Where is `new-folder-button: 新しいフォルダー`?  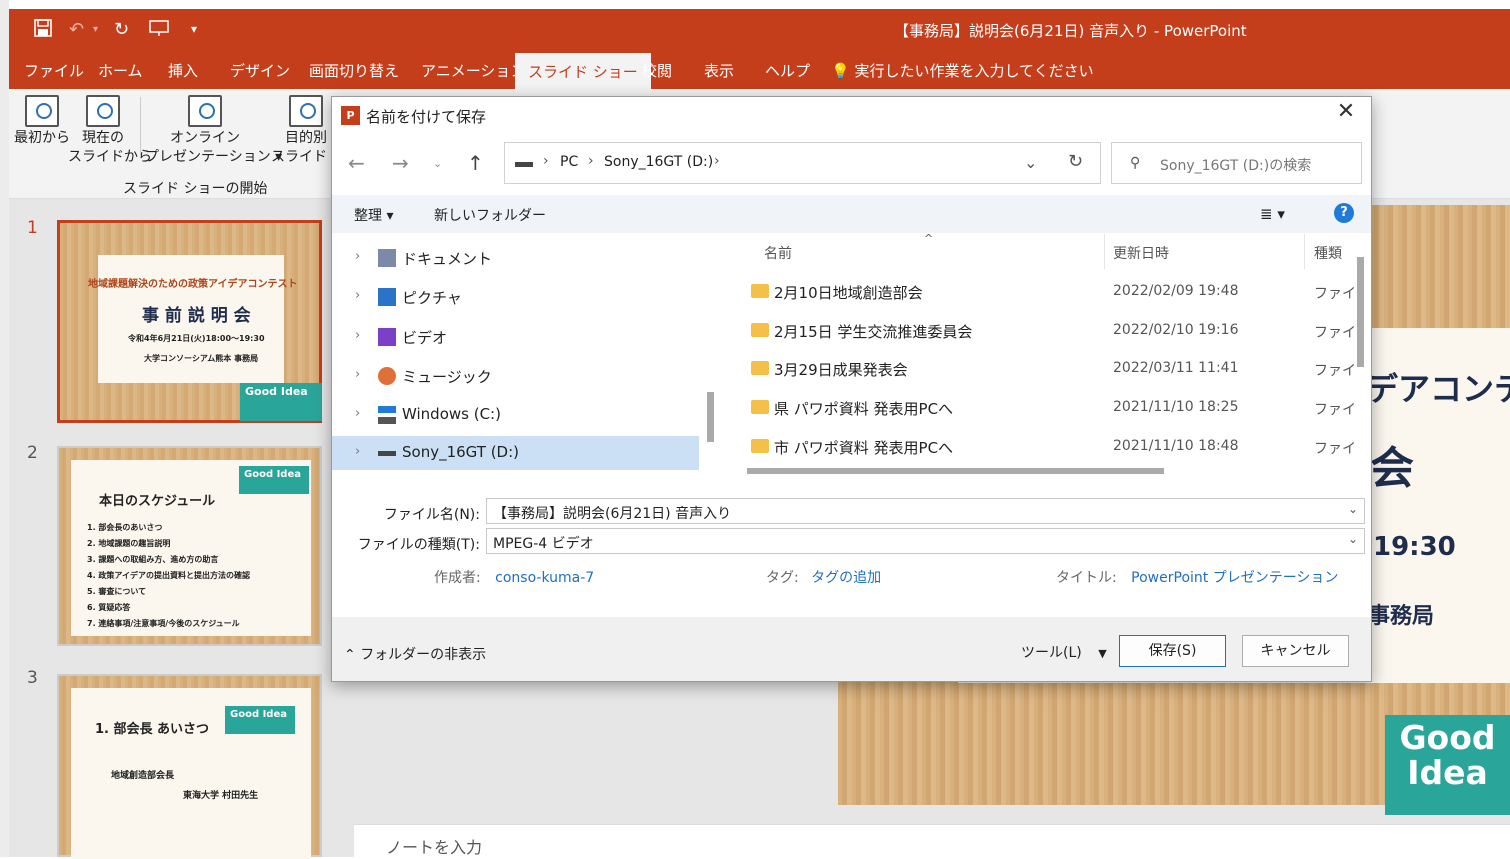 new-folder-button: 新しいフォルダー is located at coordinates (490, 215).